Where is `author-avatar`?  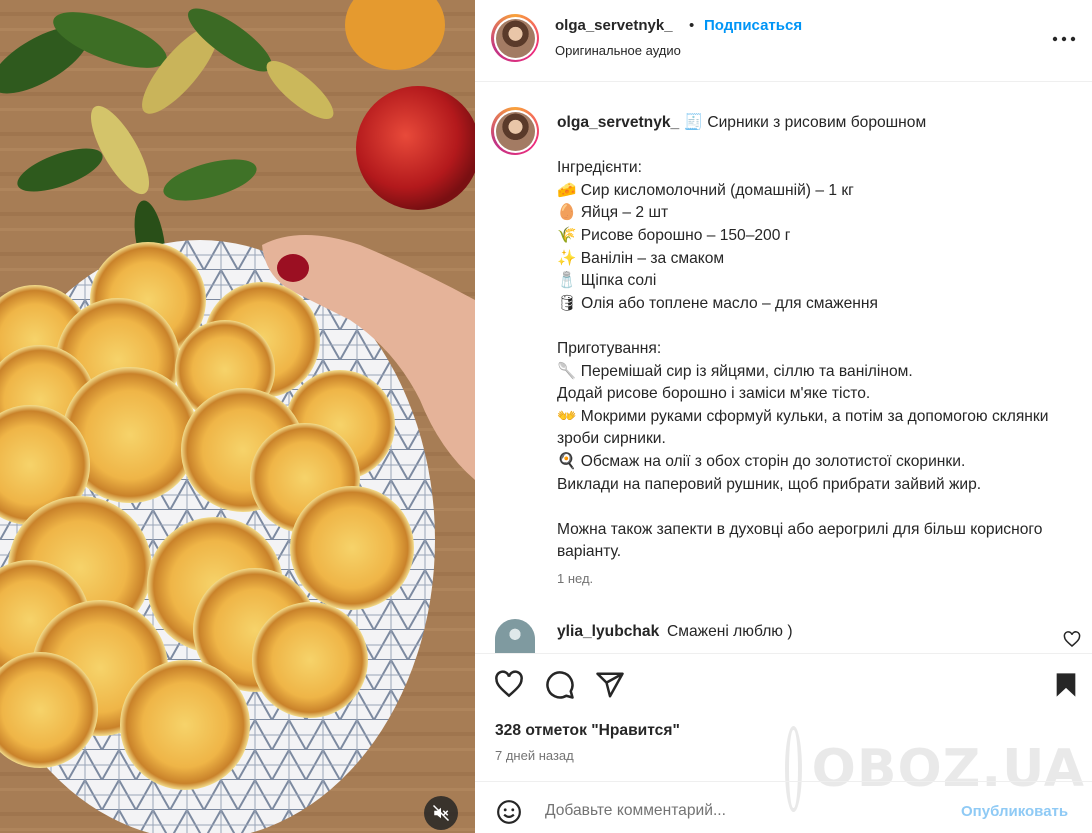 author-avatar is located at coordinates (515, 38).